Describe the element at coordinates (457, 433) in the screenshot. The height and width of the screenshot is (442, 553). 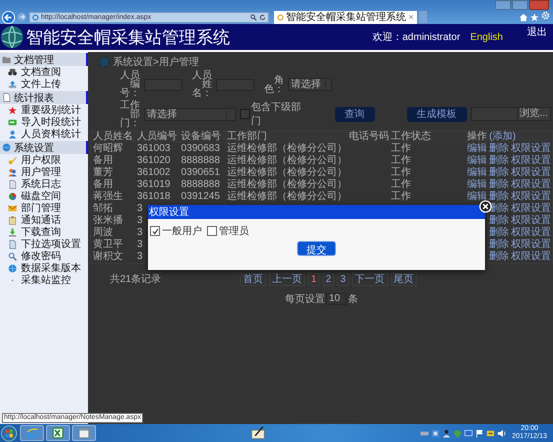
I see `shield-icon` at that location.